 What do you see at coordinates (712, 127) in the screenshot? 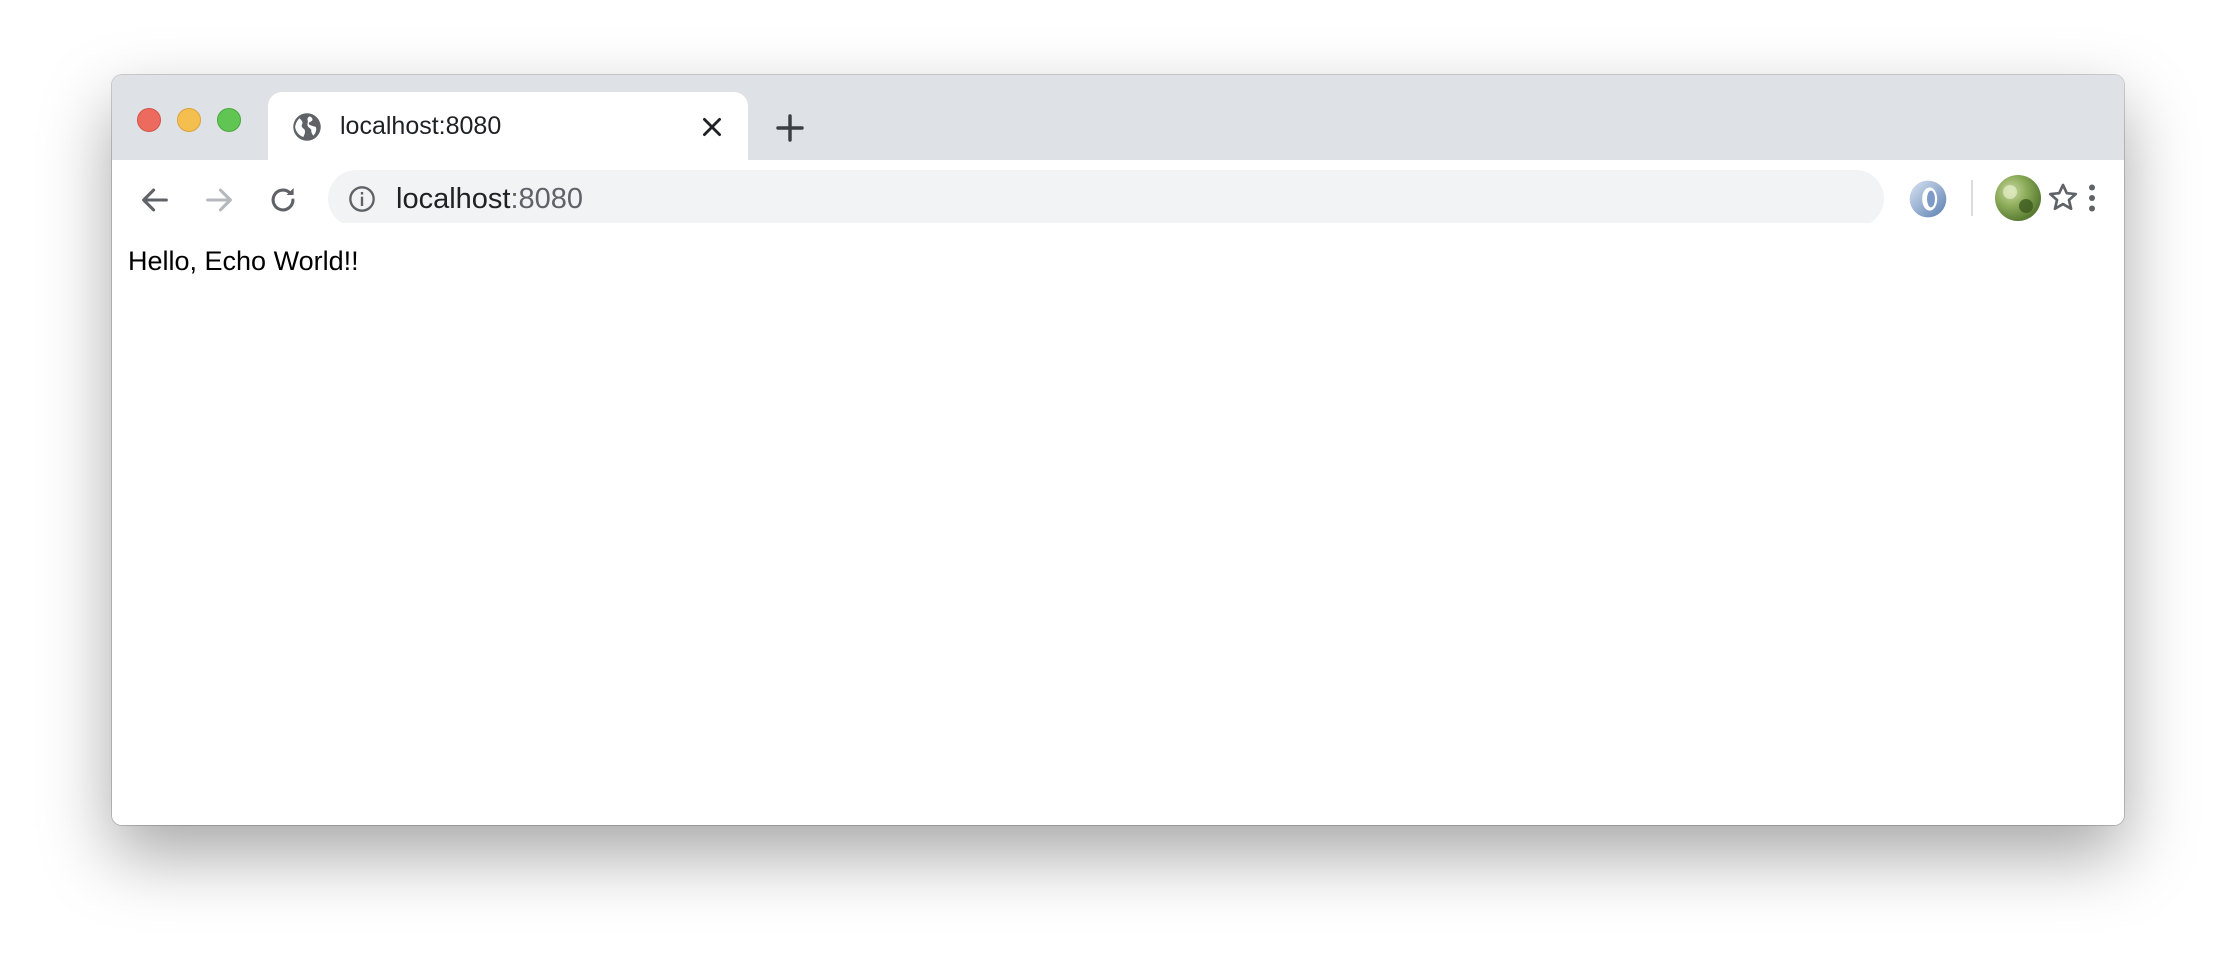
I see `close-icon` at bounding box center [712, 127].